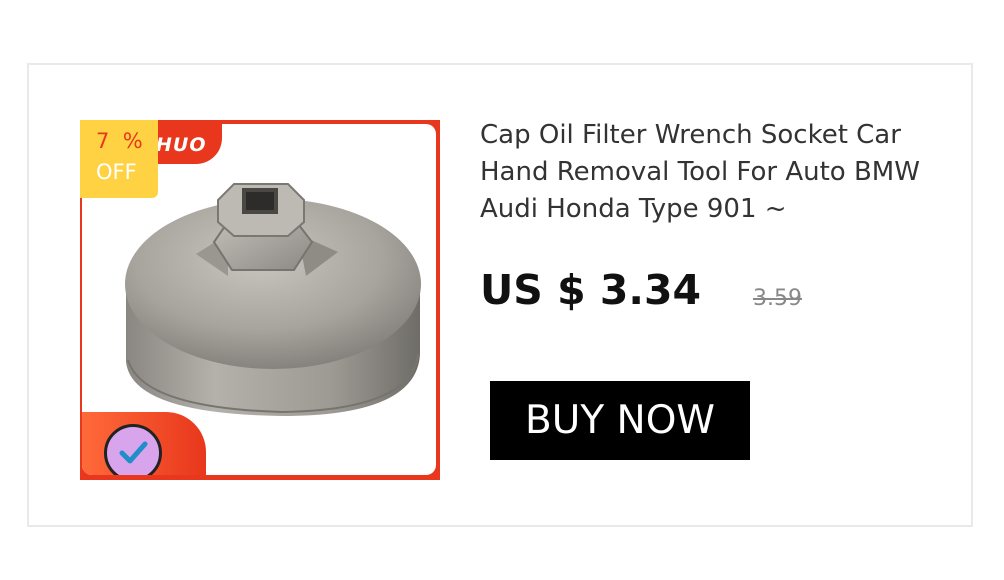 Image resolution: width=1004 pixels, height=580 pixels. Describe the element at coordinates (181, 145) in the screenshot. I see `brand-text: HUO` at that location.